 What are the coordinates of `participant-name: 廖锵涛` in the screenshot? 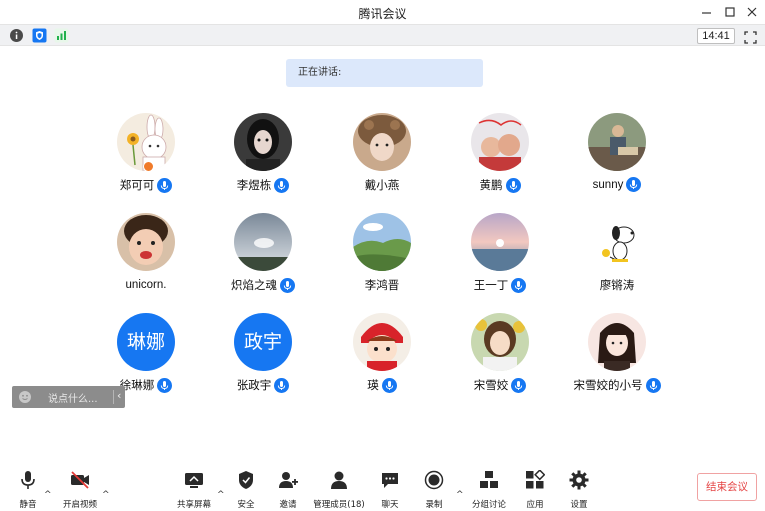 It's located at (617, 285).